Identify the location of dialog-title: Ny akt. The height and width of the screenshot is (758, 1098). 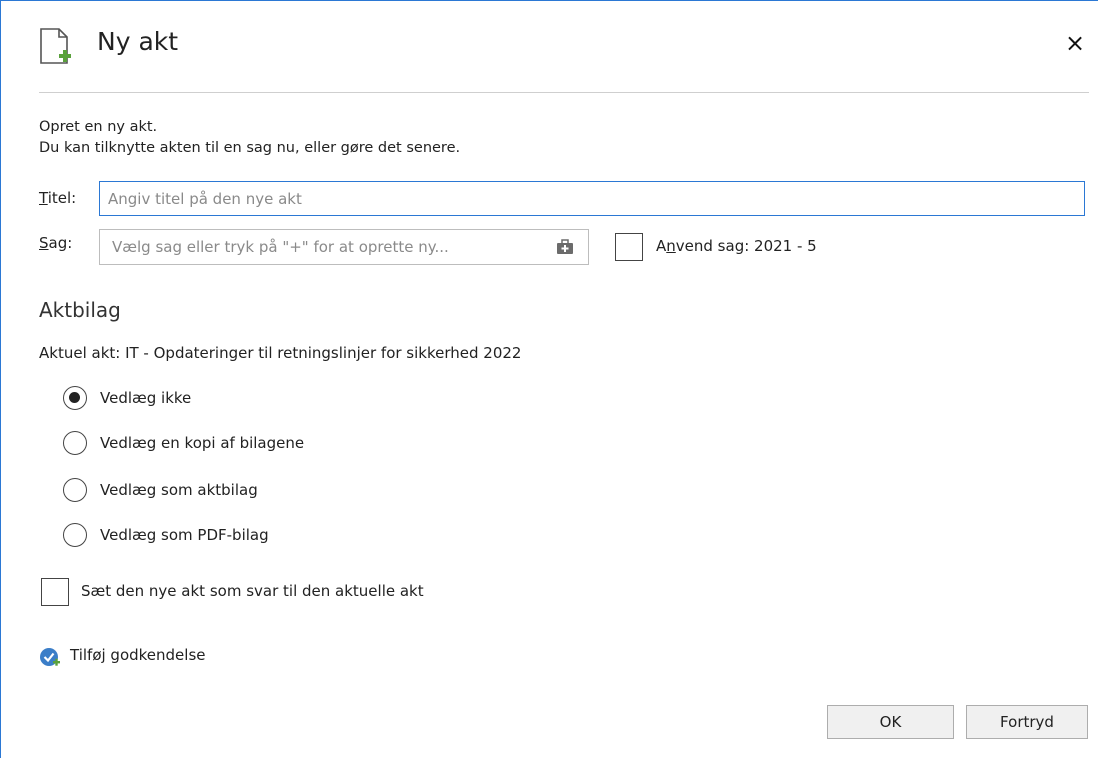
(138, 41).